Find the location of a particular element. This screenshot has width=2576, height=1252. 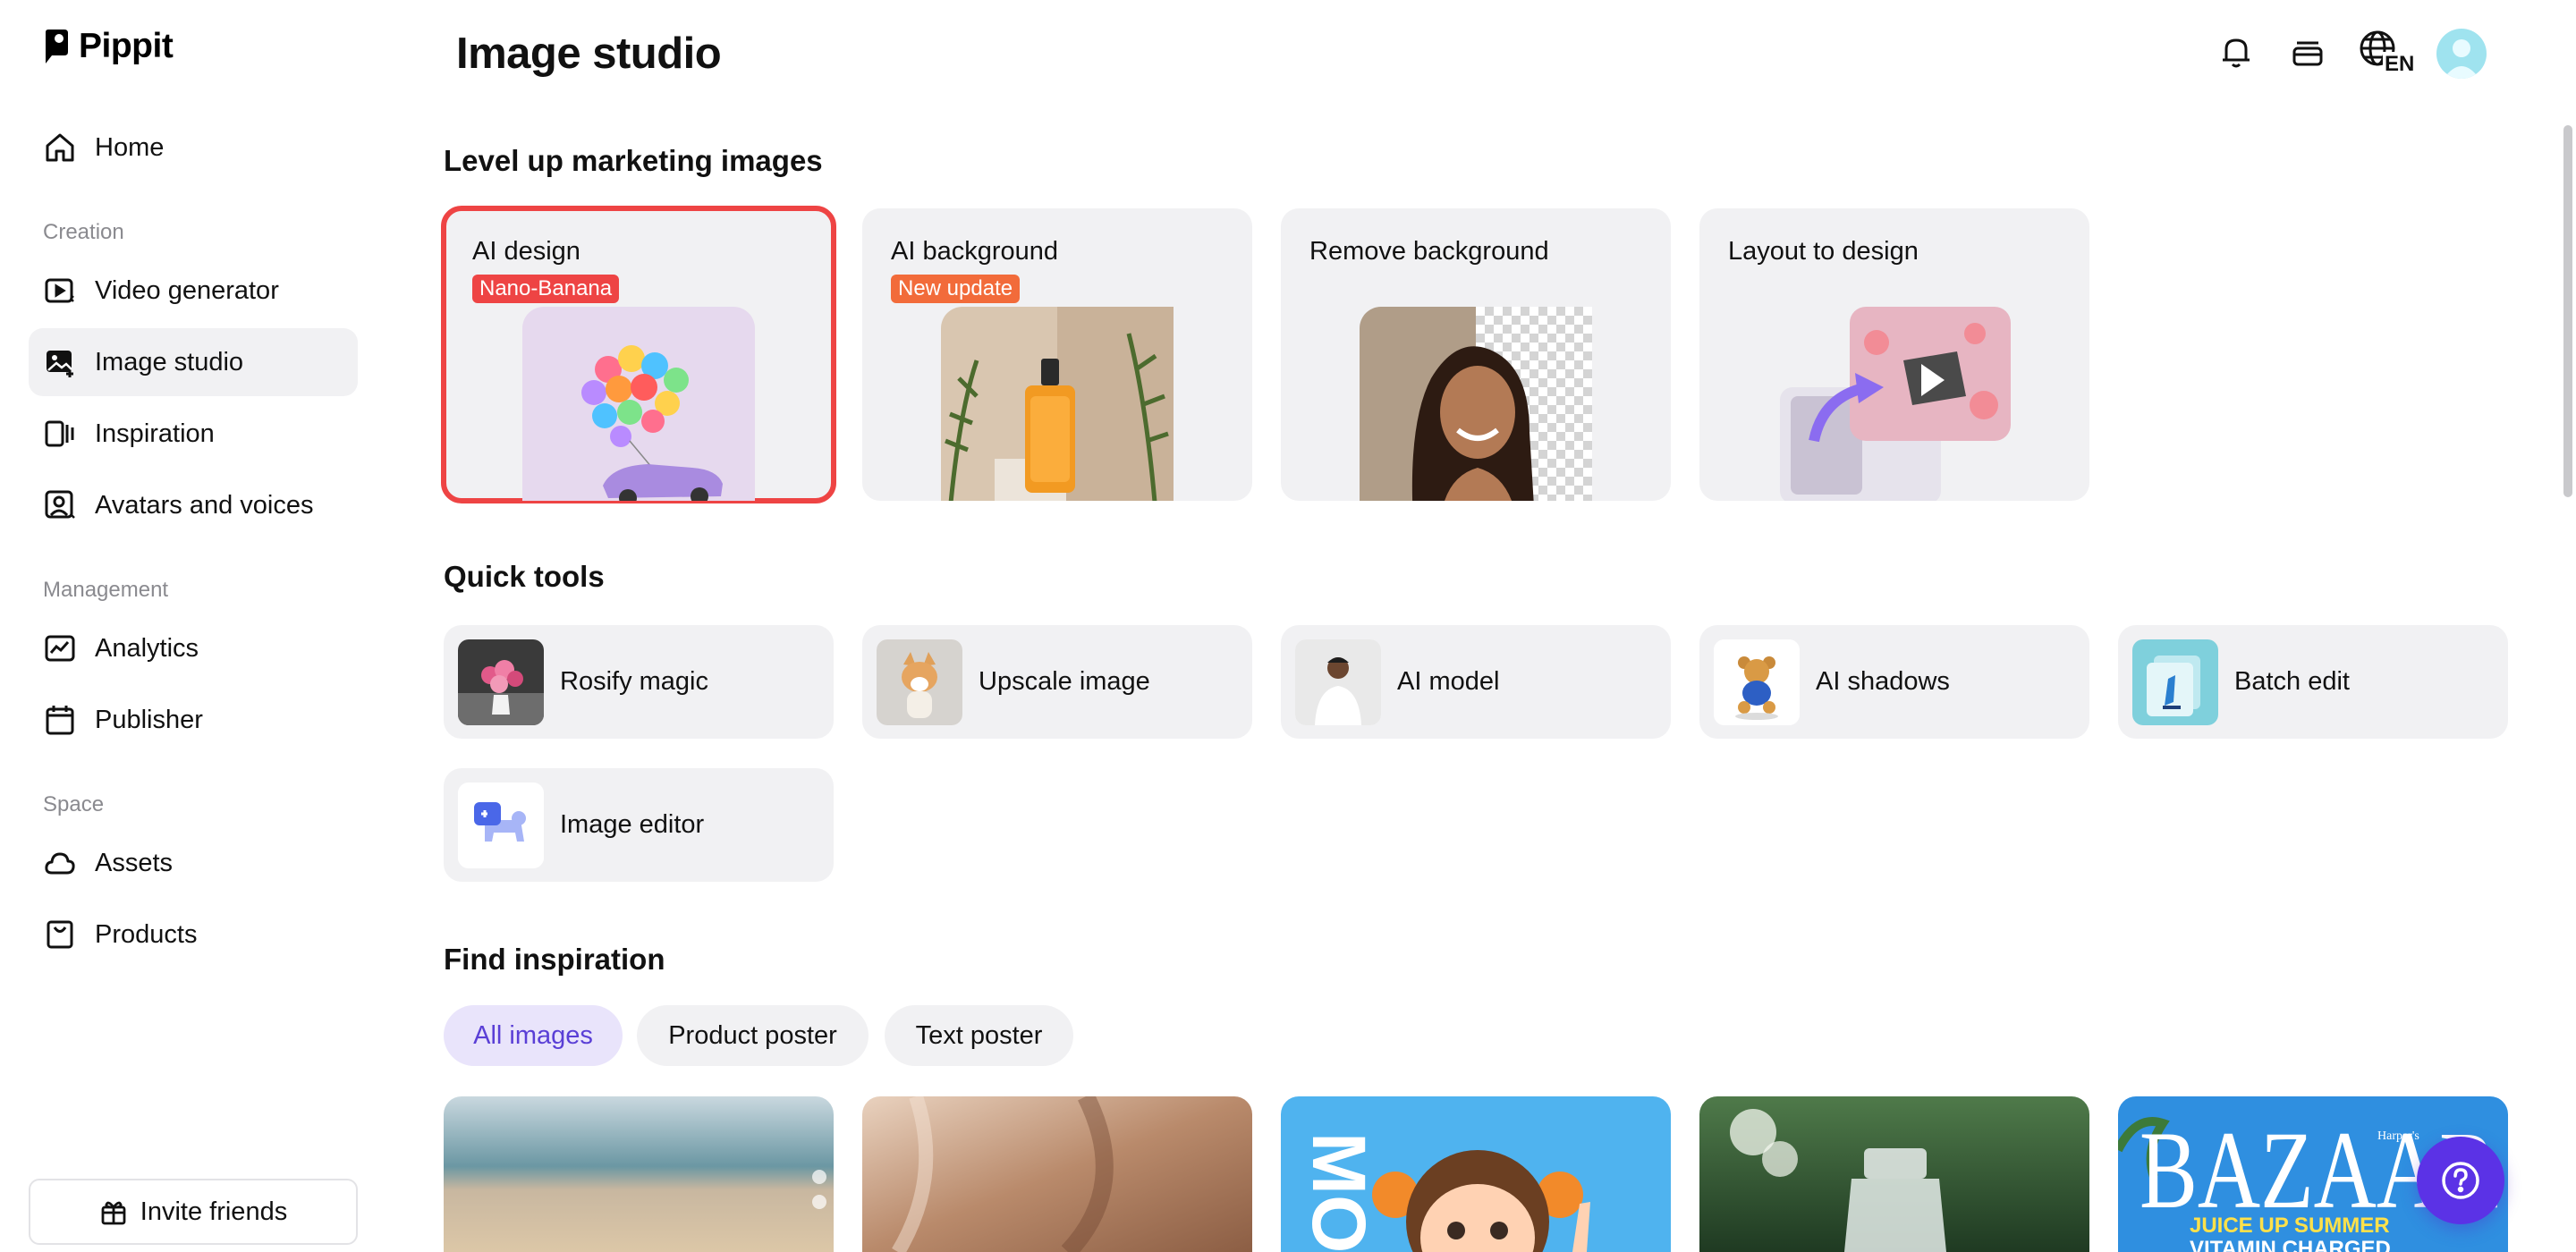

help-question-icon is located at coordinates (2460, 1180).